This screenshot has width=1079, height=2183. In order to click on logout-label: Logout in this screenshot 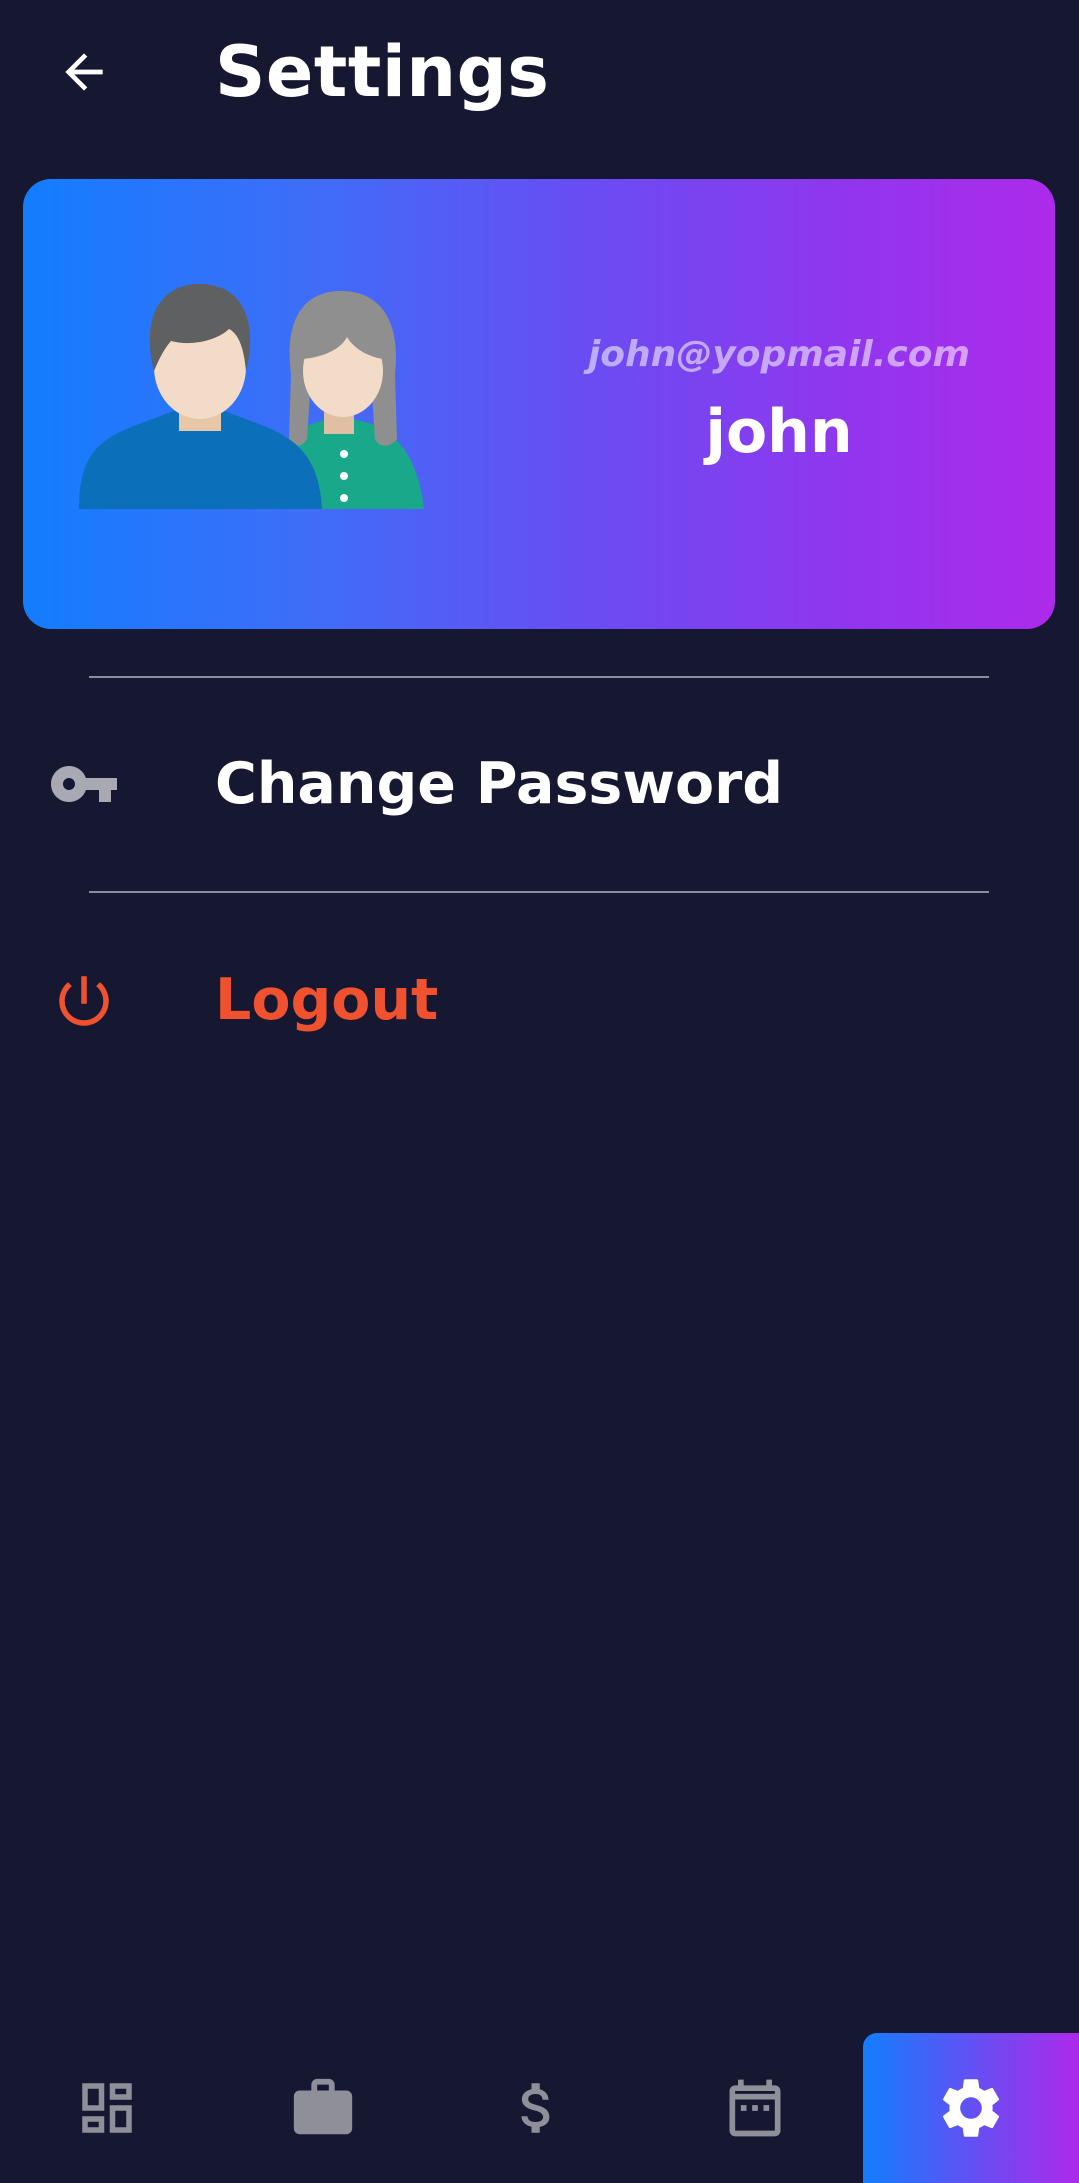, I will do `click(327, 1000)`.